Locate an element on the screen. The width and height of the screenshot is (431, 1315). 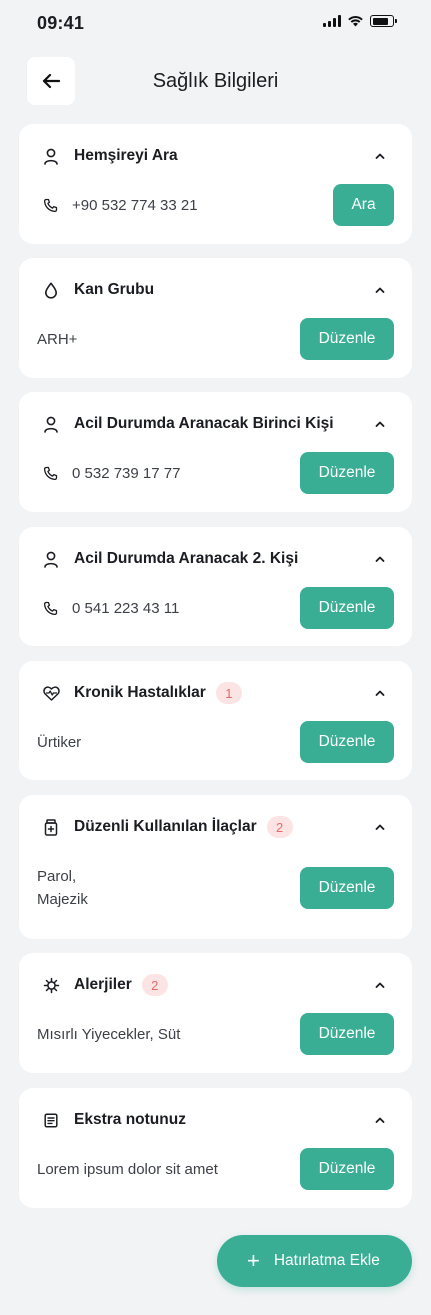
call-button: Ara is located at coordinates (363, 205).